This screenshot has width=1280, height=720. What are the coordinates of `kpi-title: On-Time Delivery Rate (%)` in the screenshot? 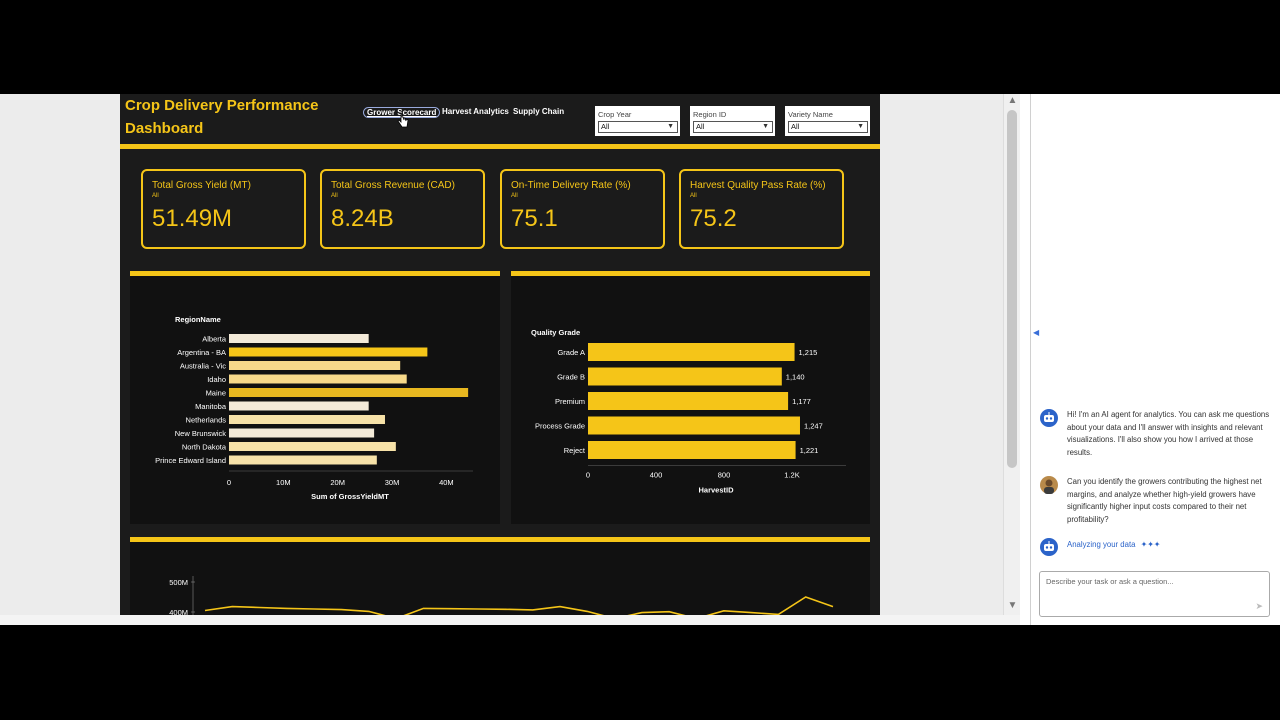 It's located at (571, 185).